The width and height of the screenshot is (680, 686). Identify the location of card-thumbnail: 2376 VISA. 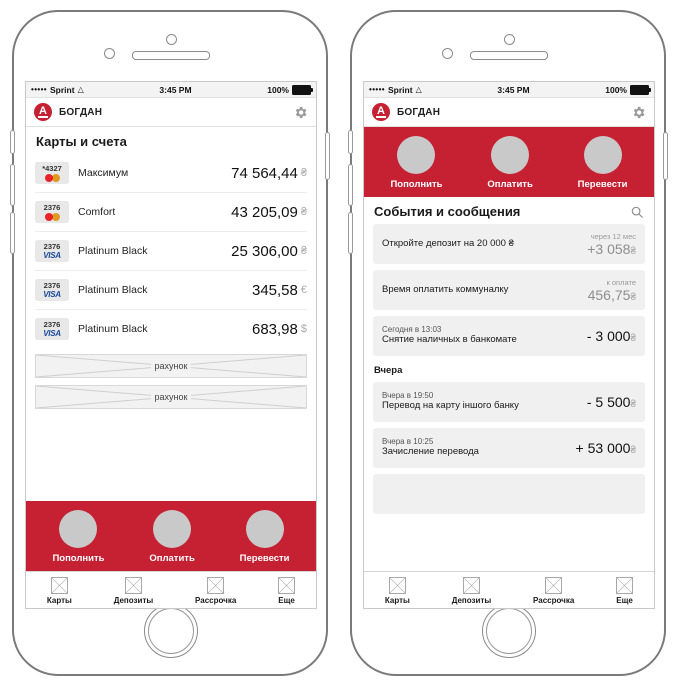
(52, 290).